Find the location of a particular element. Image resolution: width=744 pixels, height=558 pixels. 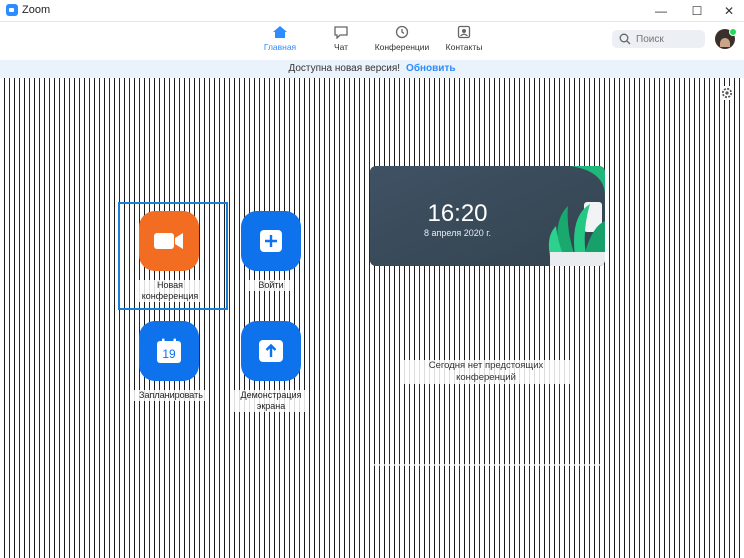

tab-meetings-label: Конференции is located at coordinates (402, 47).